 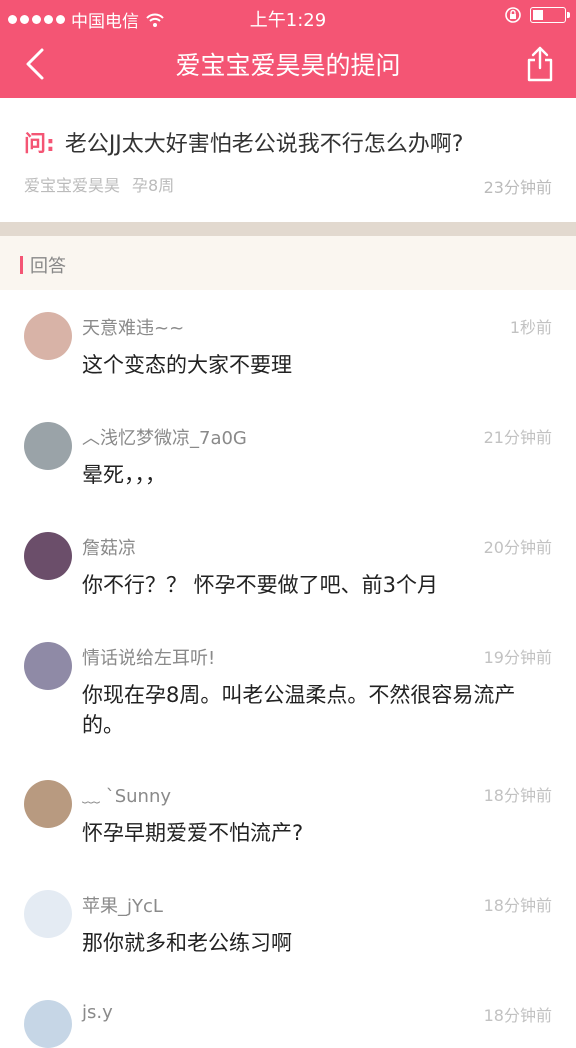 I want to click on answer-item: ﹏ `Sunny 18分钟前 怀孕早期爱爱不怕流产?, so click(x=288, y=813).